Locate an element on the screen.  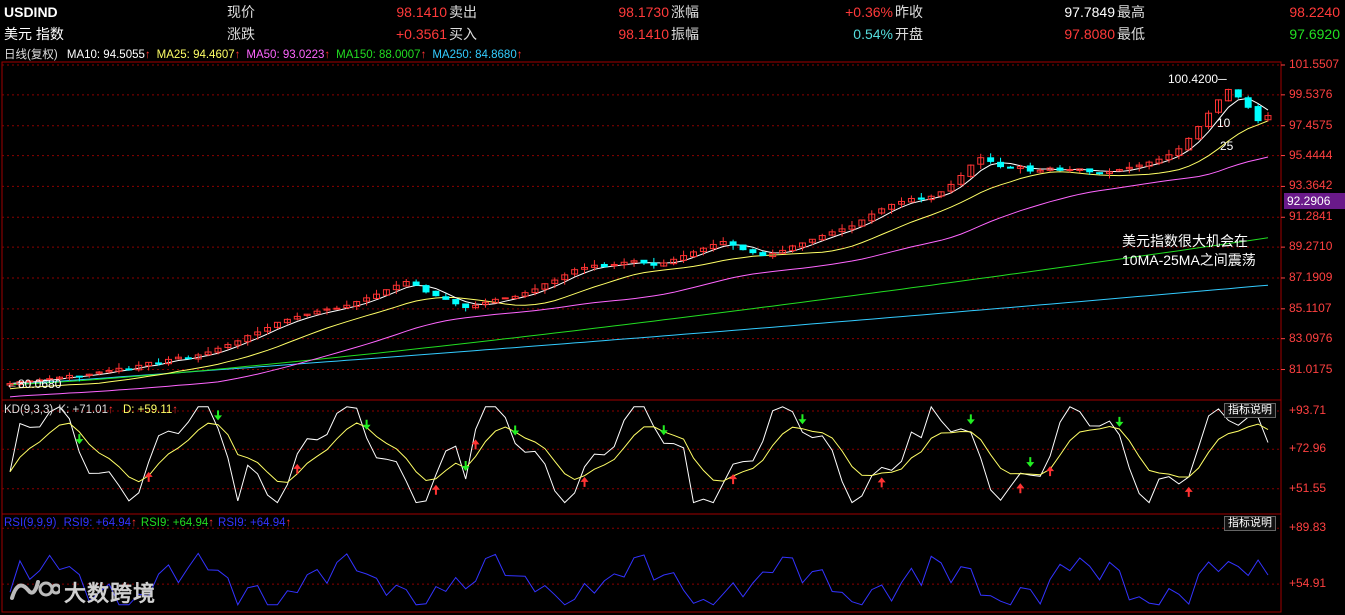
analysis-note: 美元指数很大机会在 10MA-25MA之间震荡 is located at coordinates (1189, 250).